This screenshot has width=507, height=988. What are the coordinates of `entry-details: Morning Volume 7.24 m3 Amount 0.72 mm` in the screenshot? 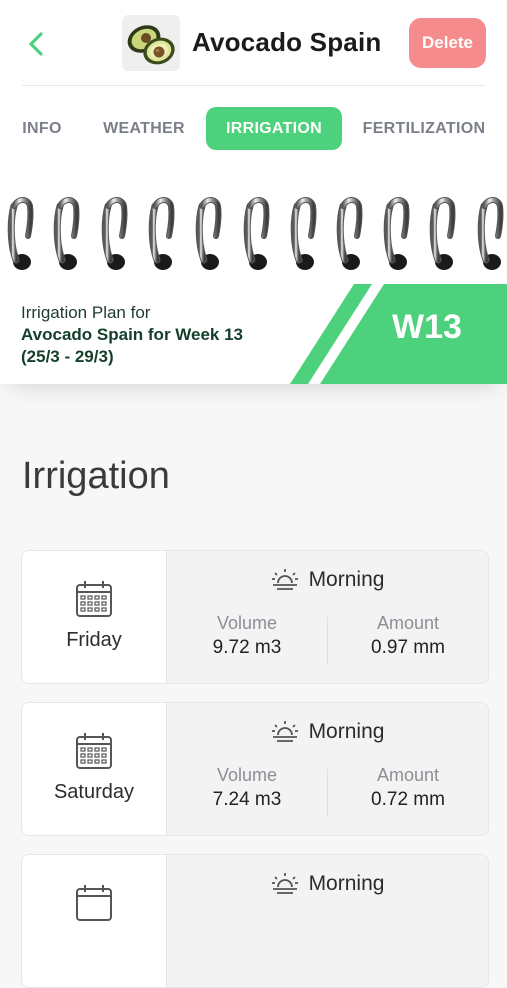 It's located at (327, 769).